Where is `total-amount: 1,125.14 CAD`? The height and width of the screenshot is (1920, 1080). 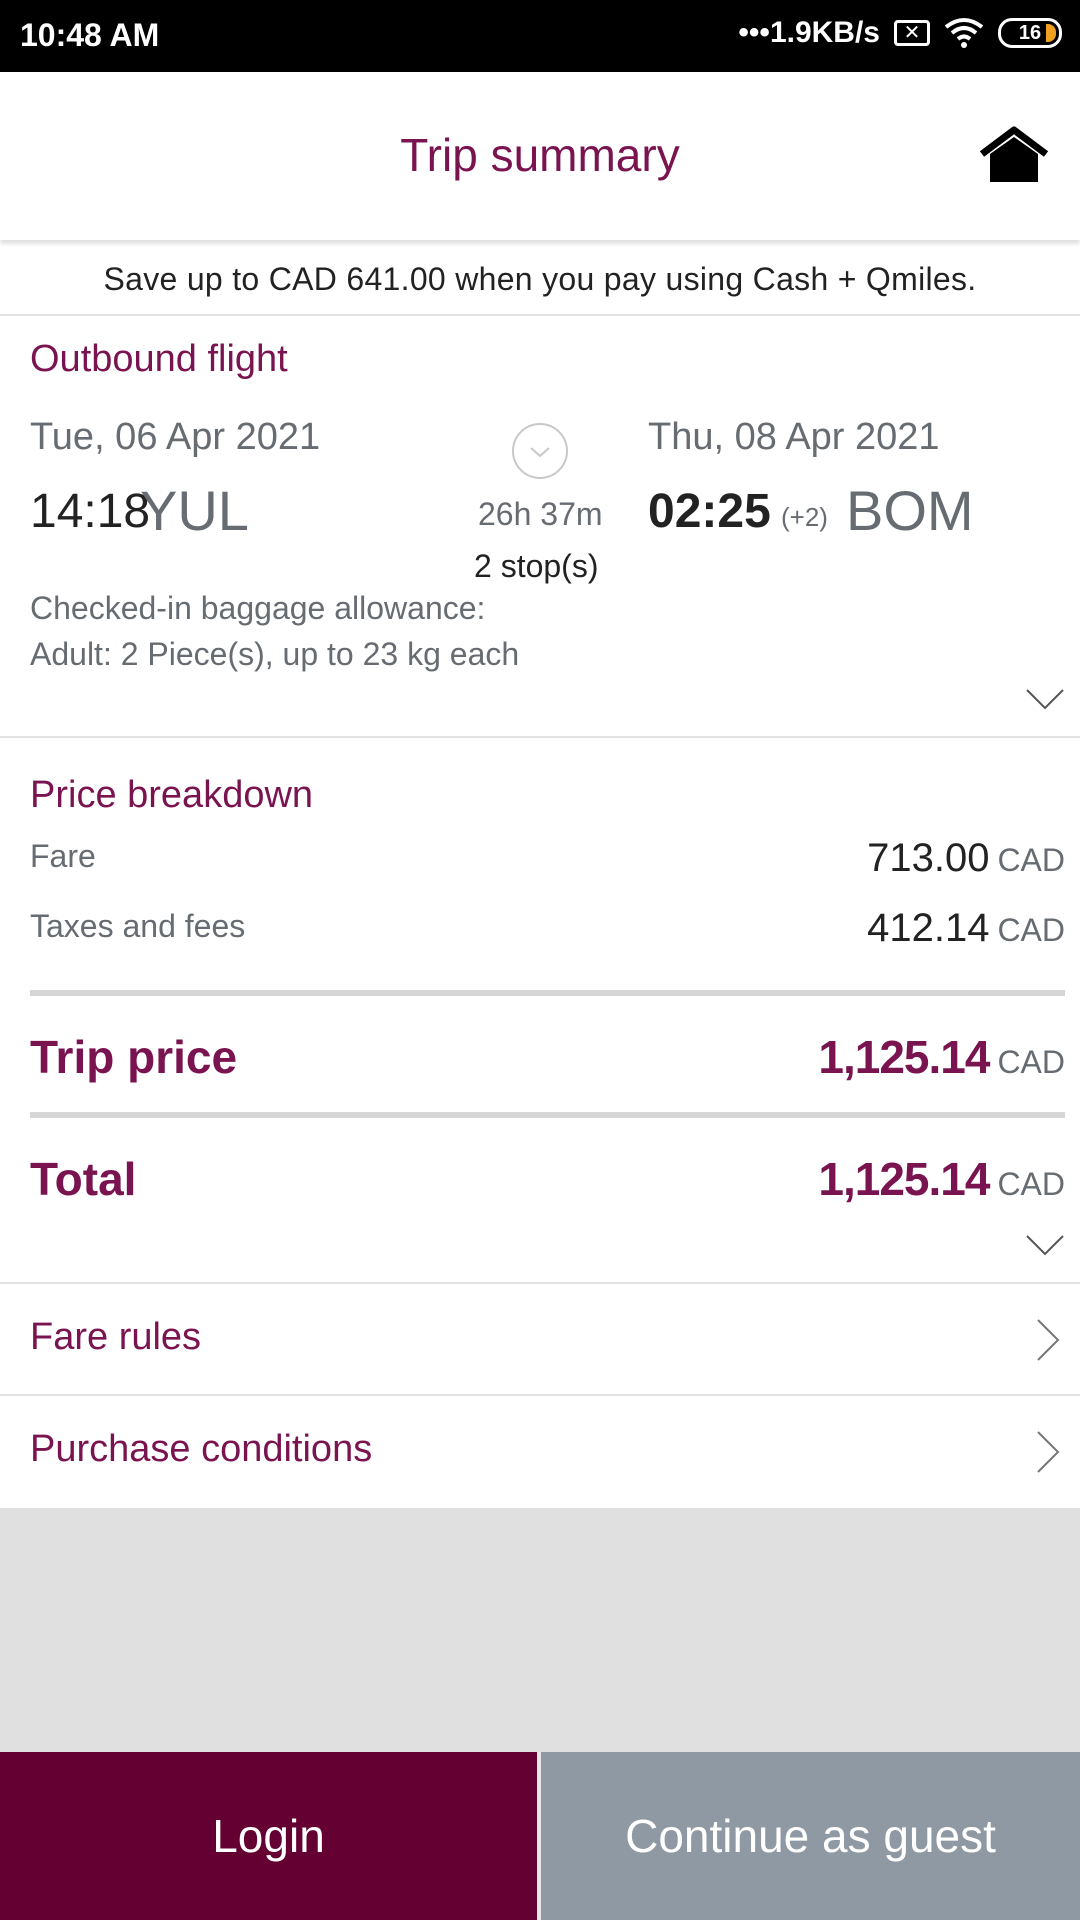
total-amount: 1,125.14 CAD is located at coordinates (941, 1179).